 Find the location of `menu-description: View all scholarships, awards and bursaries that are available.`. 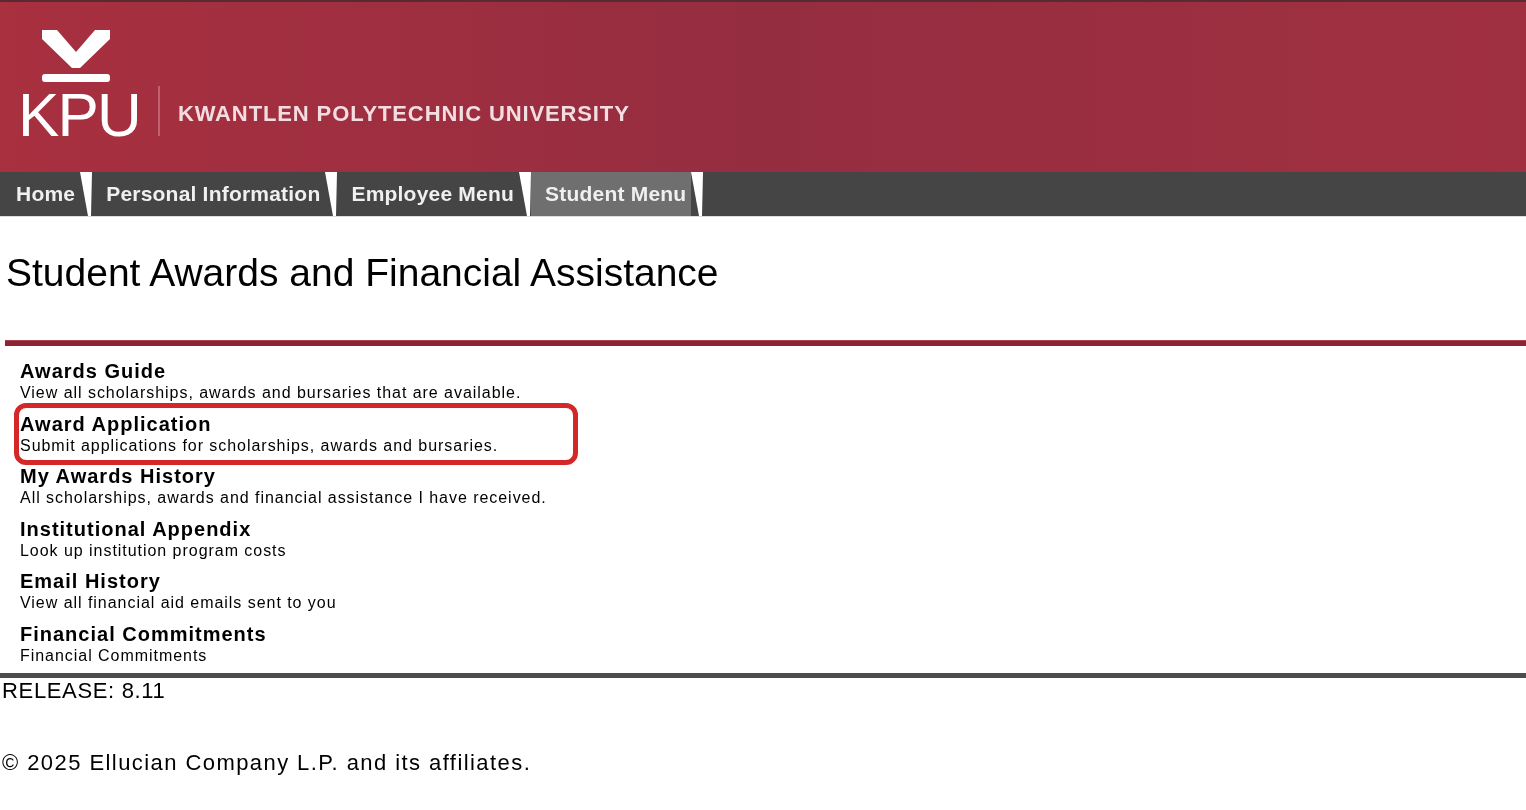

menu-description: View all scholarships, awards and bursaries that are available. is located at coordinates (271, 393).